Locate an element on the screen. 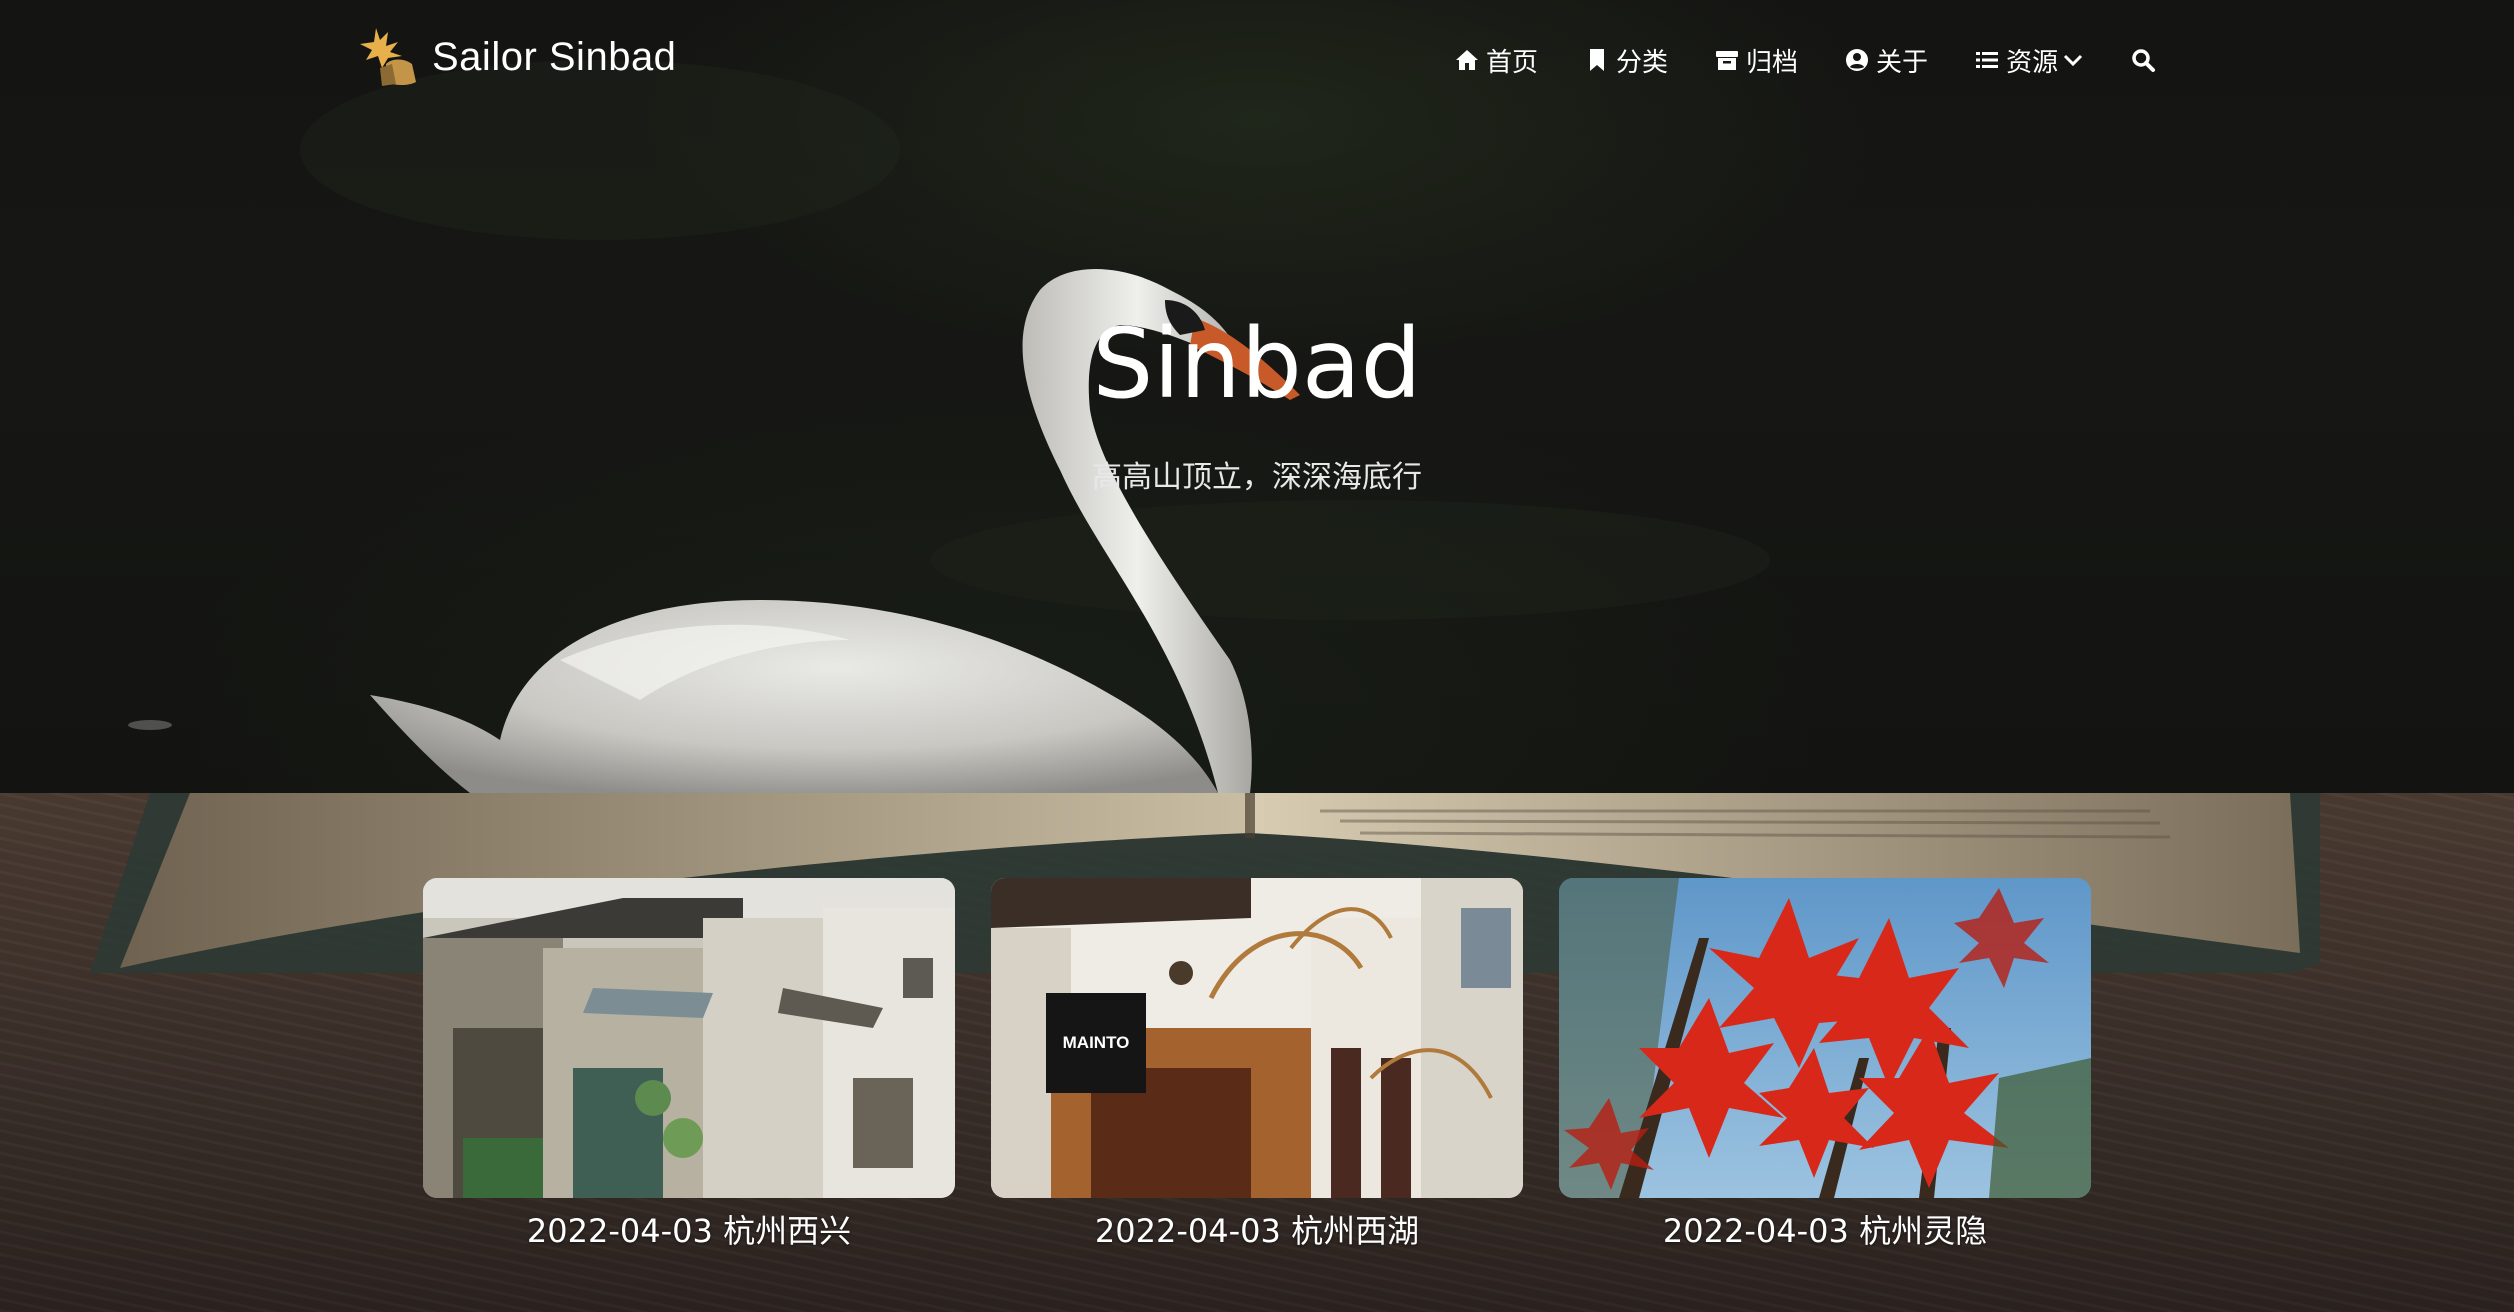 Image resolution: width=2514 pixels, height=1312 pixels. nav-item-categories: 分类 is located at coordinates (1626, 60).